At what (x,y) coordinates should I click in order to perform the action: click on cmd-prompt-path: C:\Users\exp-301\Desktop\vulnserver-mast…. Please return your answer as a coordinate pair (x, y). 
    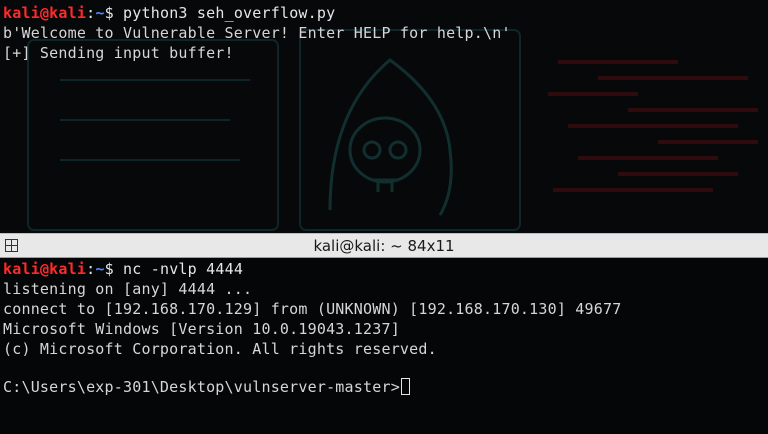
    Looking at the image, I should click on (201, 387).